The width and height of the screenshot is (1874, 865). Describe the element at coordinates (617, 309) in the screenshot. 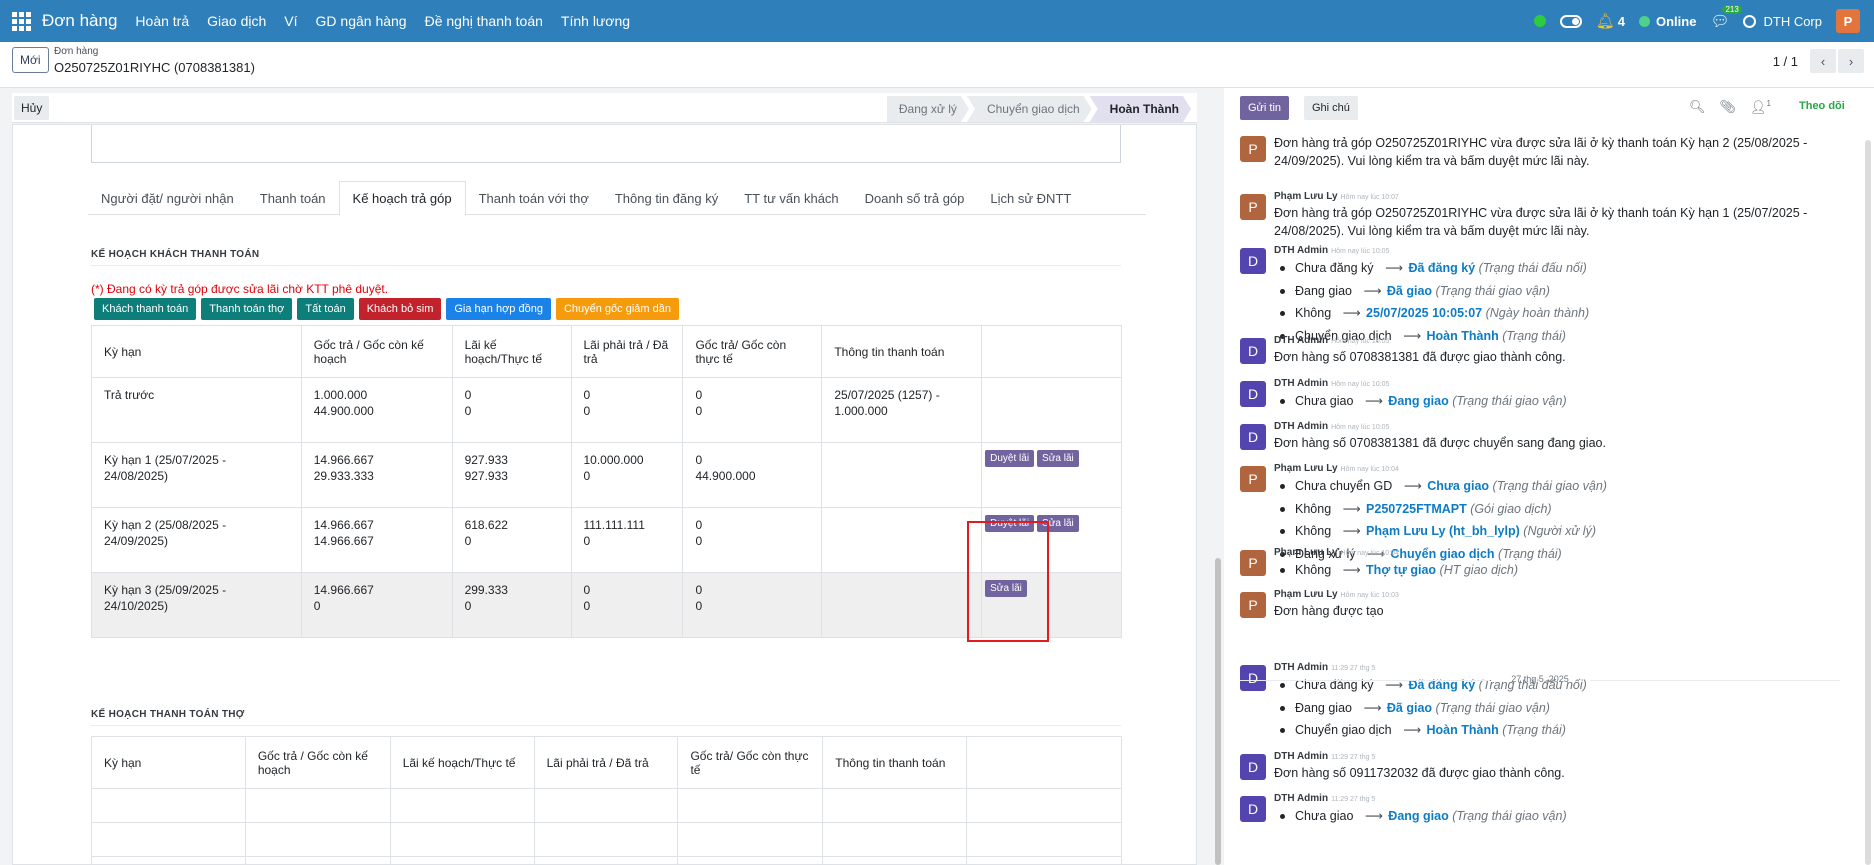

I see `decreasing-principal-button: Chuyển gốc giảm dần` at that location.